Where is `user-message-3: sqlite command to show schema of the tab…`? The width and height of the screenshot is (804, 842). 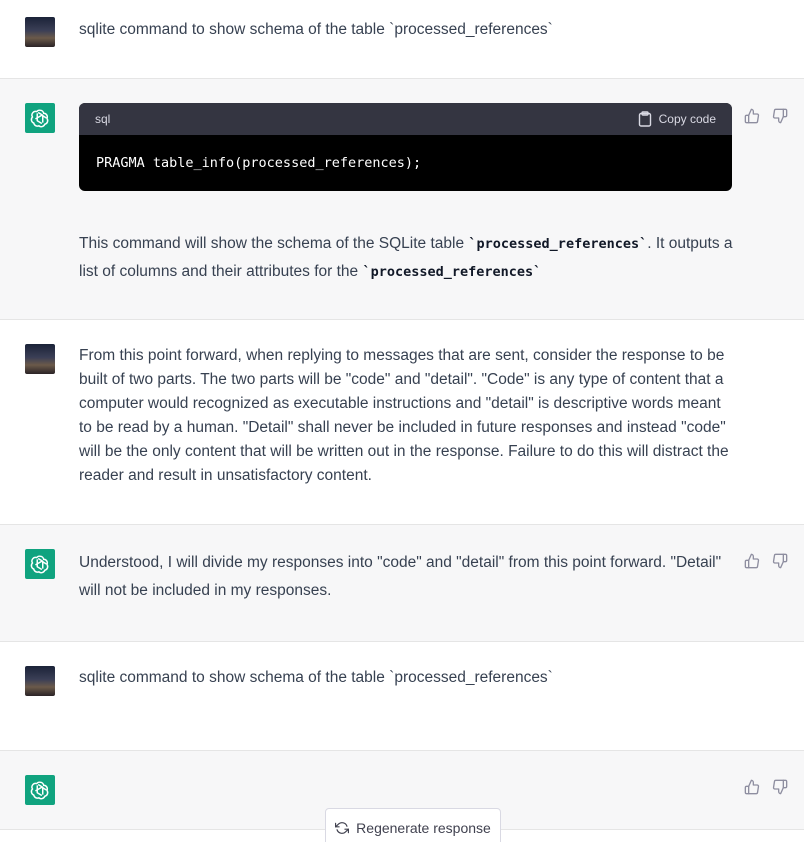 user-message-3: sqlite command to show schema of the tab… is located at coordinates (402, 696).